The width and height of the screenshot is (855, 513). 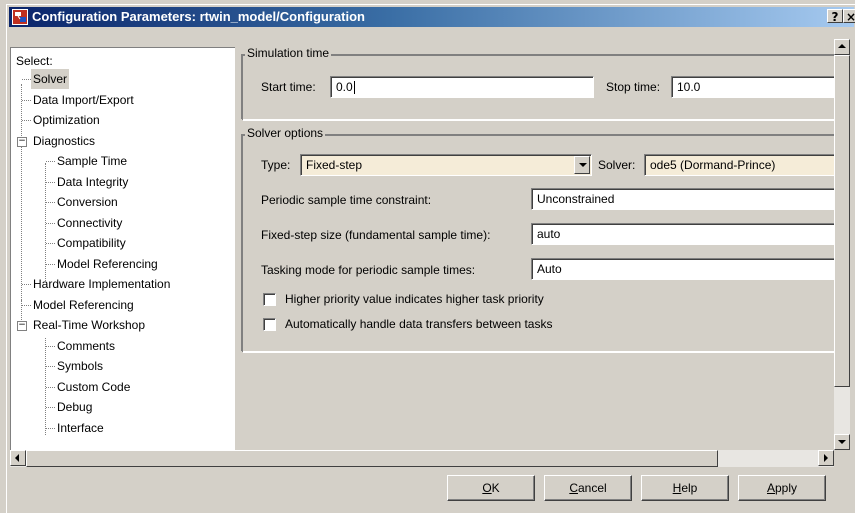 What do you see at coordinates (842, 442) in the screenshot?
I see `scroll-down-icon` at bounding box center [842, 442].